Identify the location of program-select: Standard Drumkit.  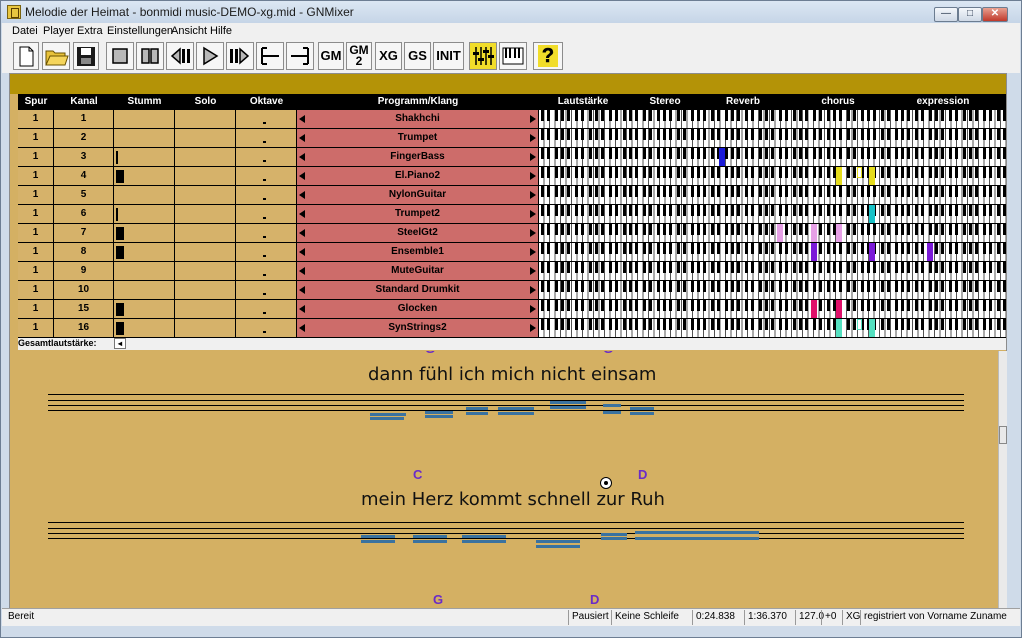
(418, 290).